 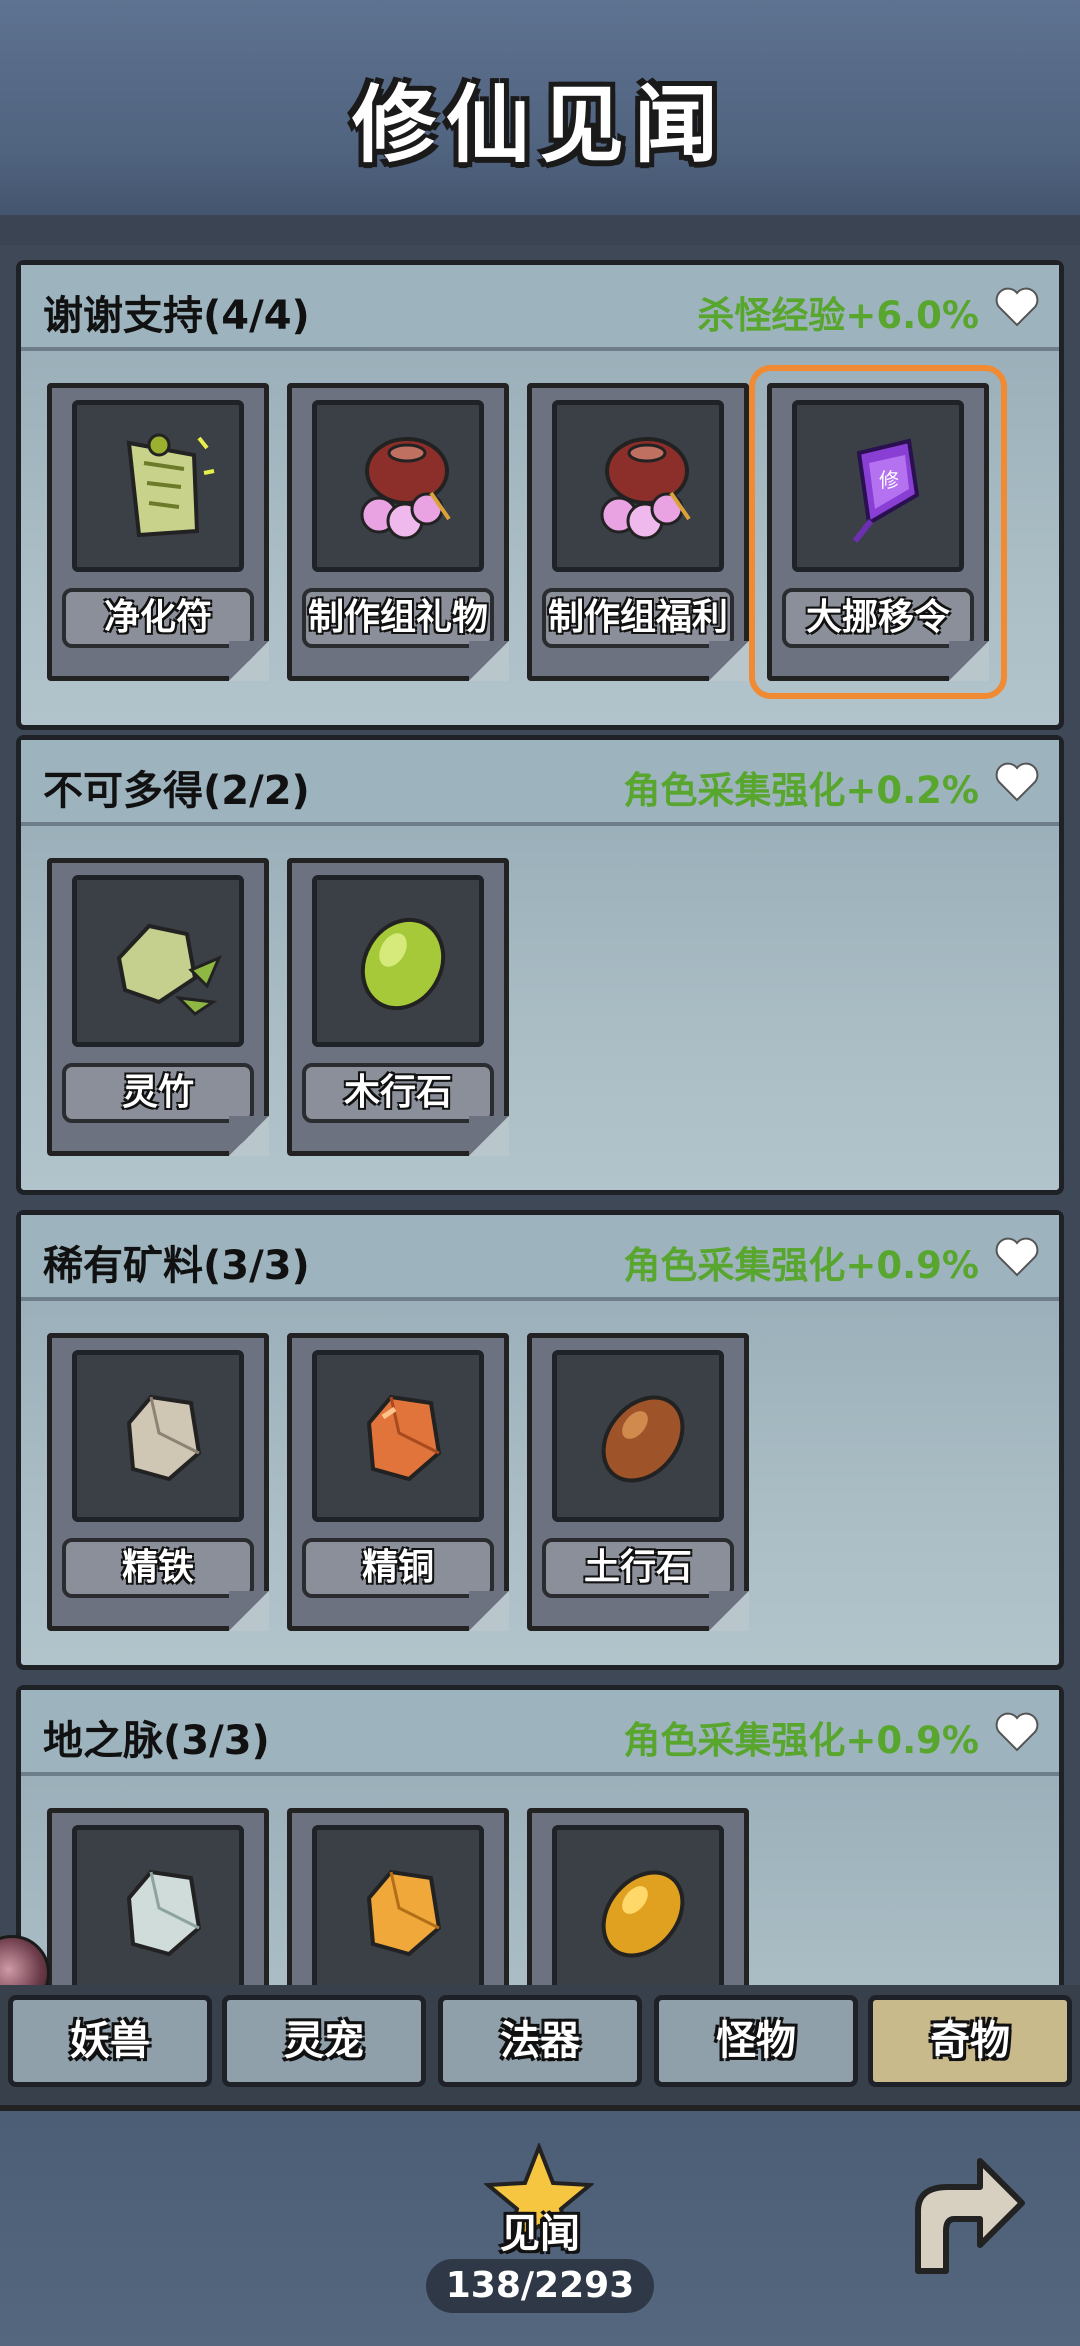 I want to click on purple-token-icon: 修, so click(x=886, y=490).